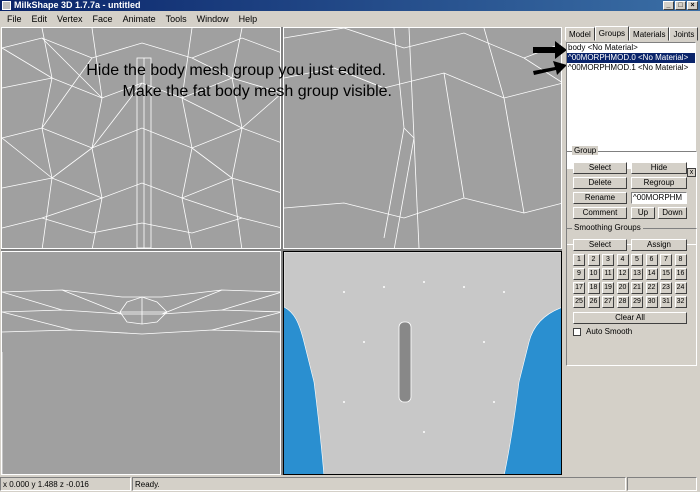 The width and height of the screenshot is (700, 492). I want to click on group-name-input: ^00MORPHM, so click(659, 198).